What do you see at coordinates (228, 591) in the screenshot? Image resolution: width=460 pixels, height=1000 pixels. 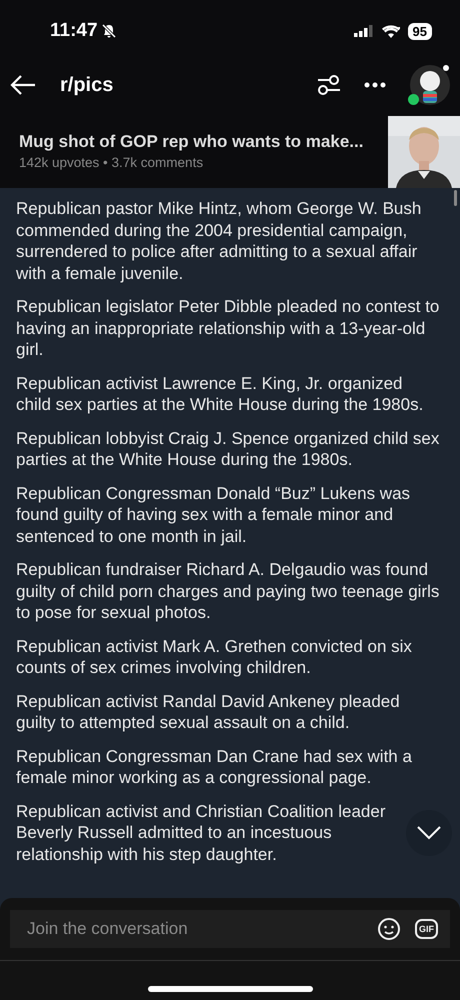 I see `comment-paragraph: Republican fundraiser Richard A. Delgaudio was found guilty of child porn charges and paying two teenage girls to pose for sexual photos.` at bounding box center [228, 591].